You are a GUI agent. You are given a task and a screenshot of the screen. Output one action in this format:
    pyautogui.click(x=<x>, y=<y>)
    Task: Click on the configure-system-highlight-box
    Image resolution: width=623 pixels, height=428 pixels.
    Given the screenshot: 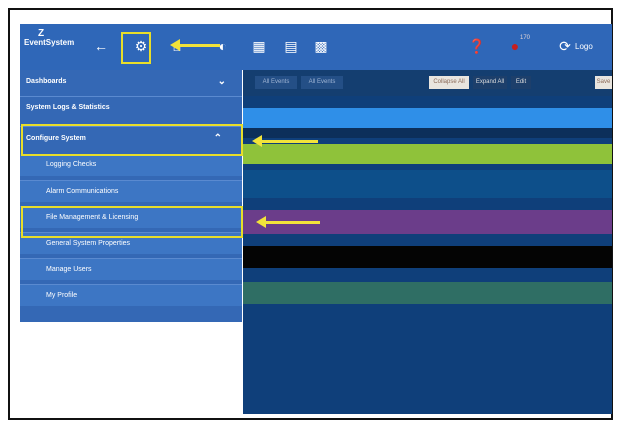 What is the action you would take?
    pyautogui.click(x=132, y=140)
    